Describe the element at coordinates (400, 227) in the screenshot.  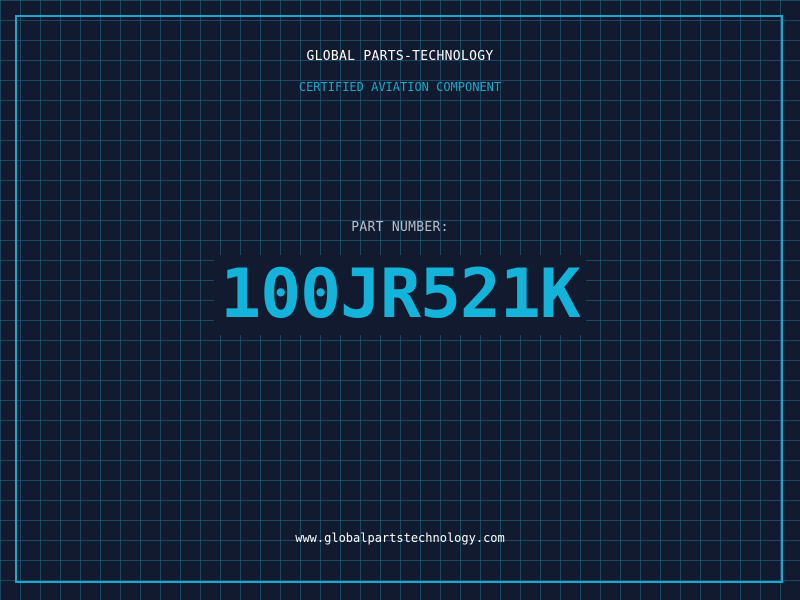
I see `part-number-label: PART NUMBER:` at that location.